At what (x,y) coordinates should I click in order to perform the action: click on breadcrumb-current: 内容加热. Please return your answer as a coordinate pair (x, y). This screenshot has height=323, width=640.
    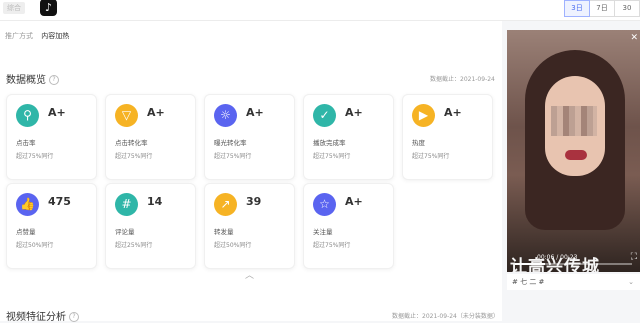
    Looking at the image, I should click on (55, 36).